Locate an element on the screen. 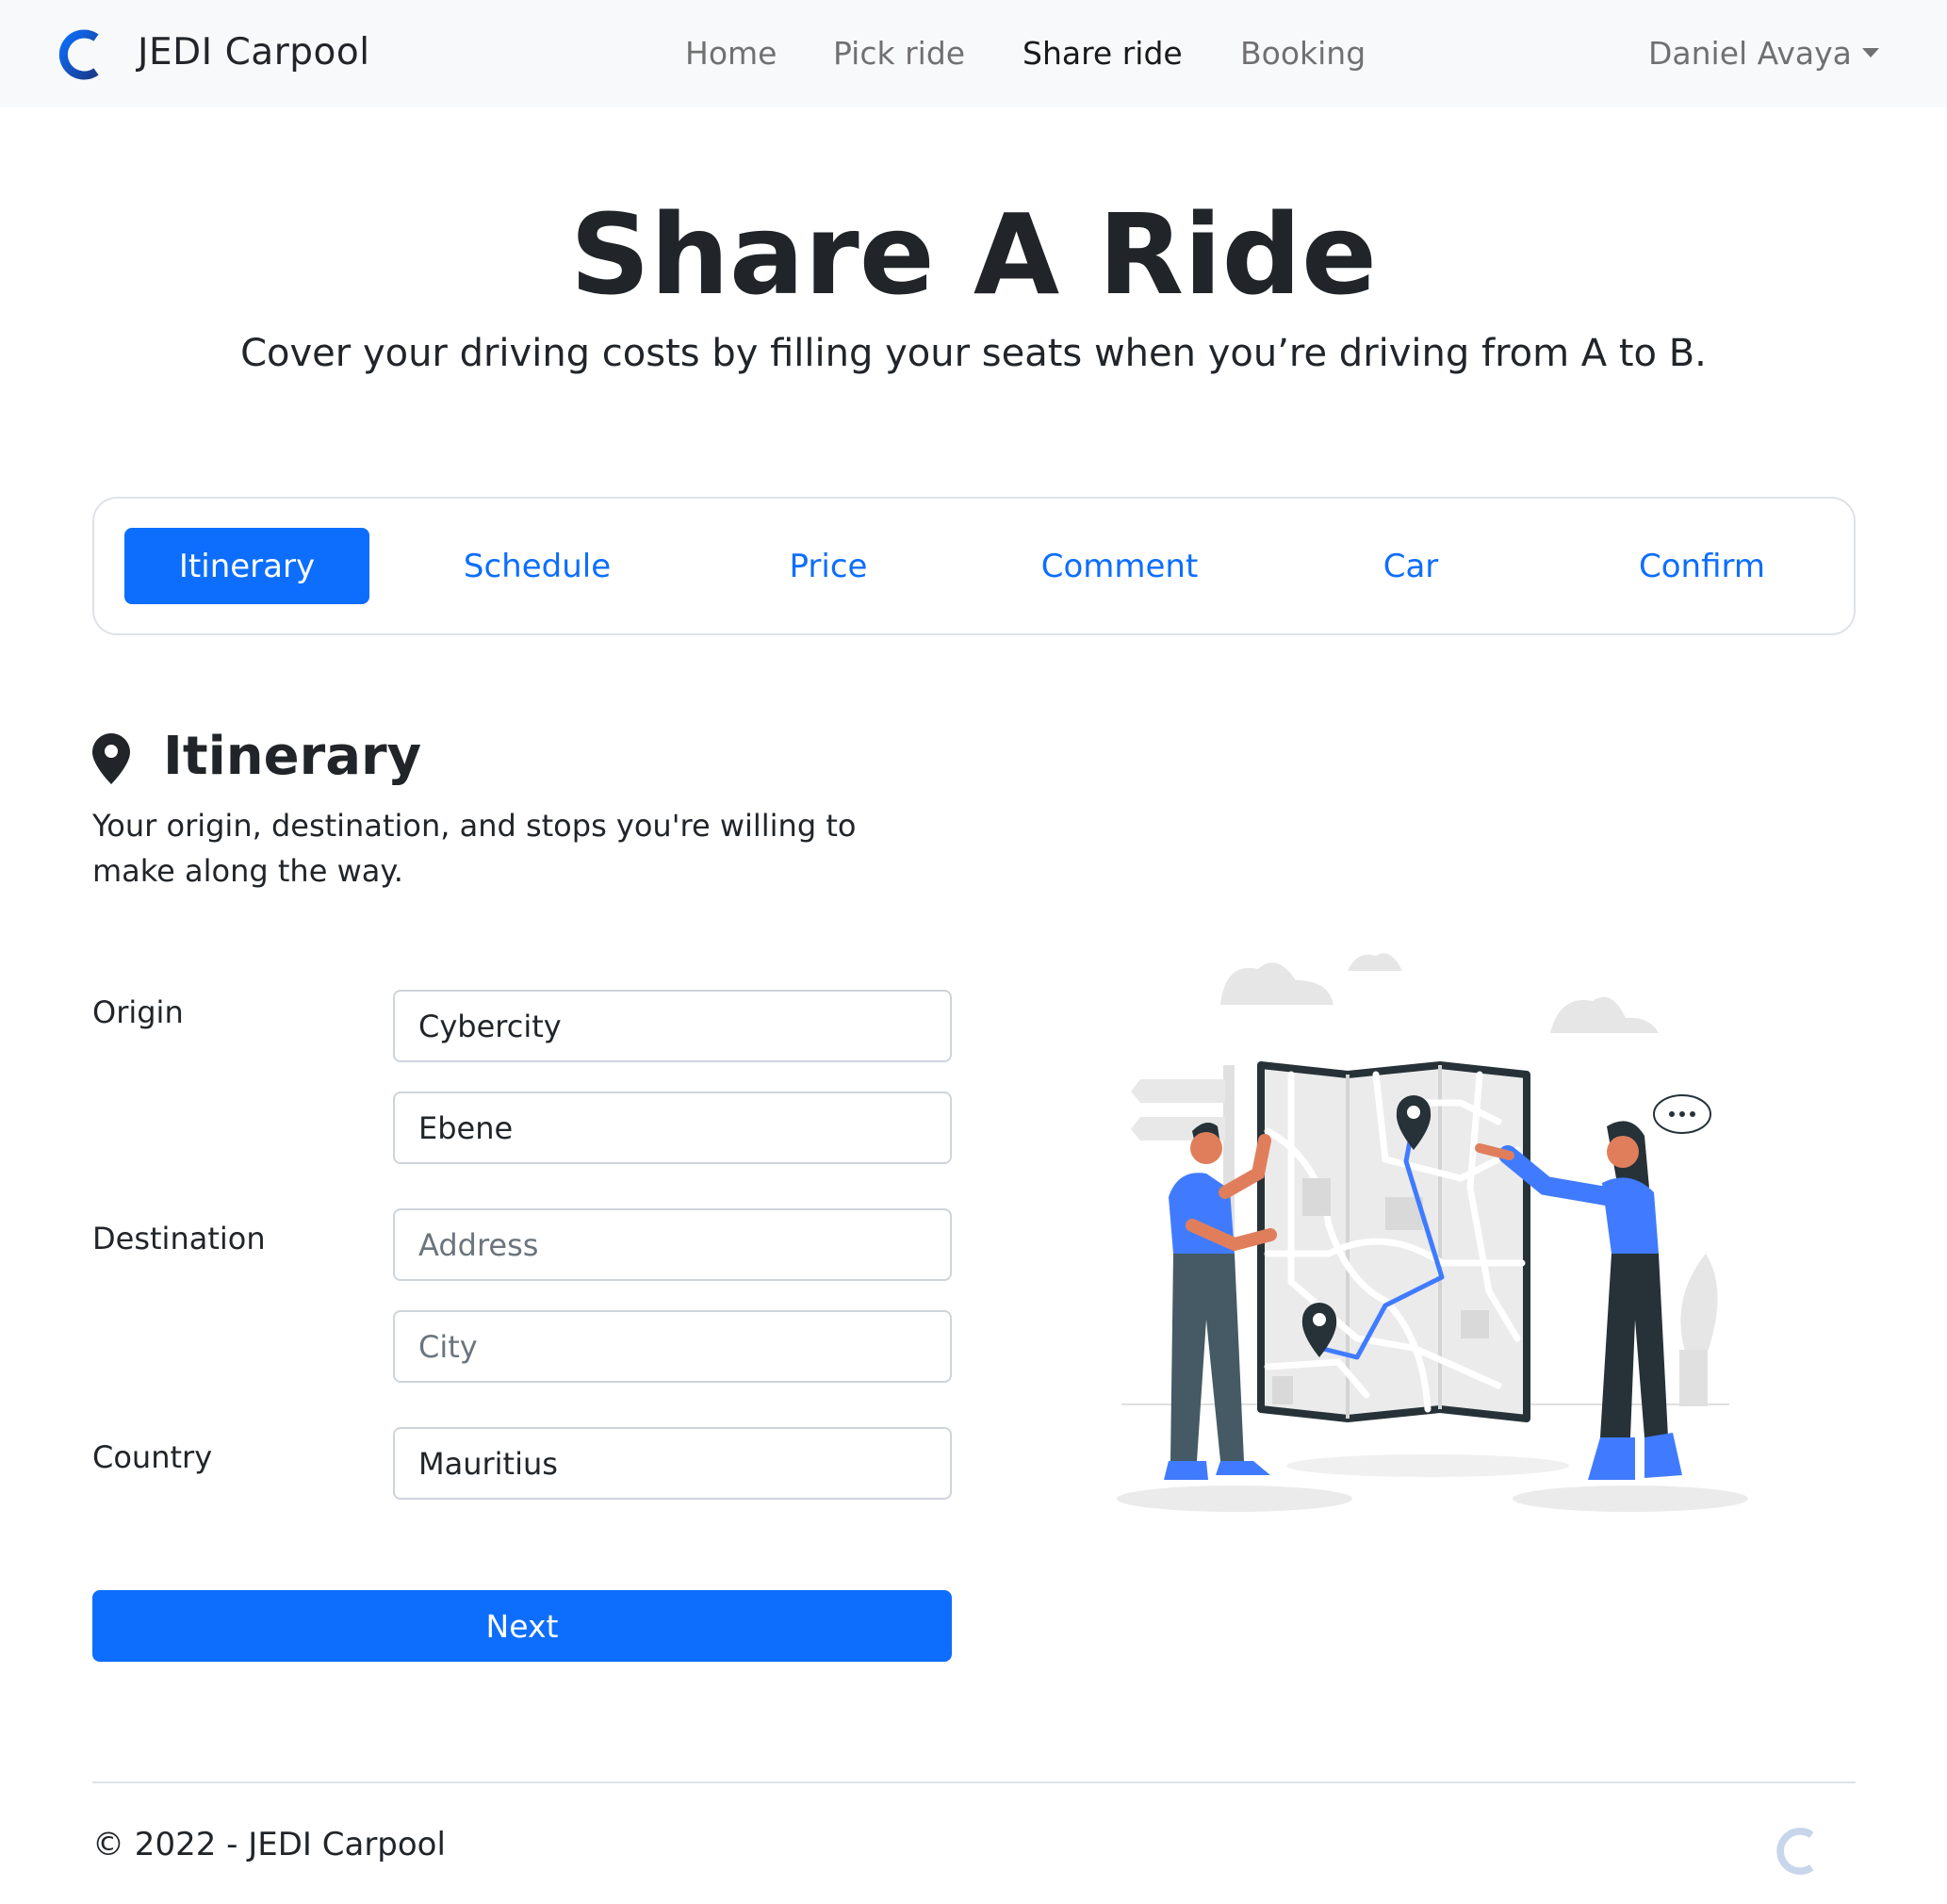 This screenshot has width=1947, height=1904. destination-city-input is located at coordinates (672, 1346).